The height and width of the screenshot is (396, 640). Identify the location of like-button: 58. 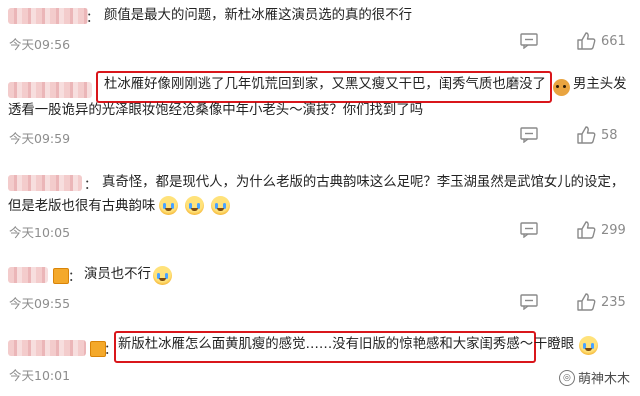
(597, 135).